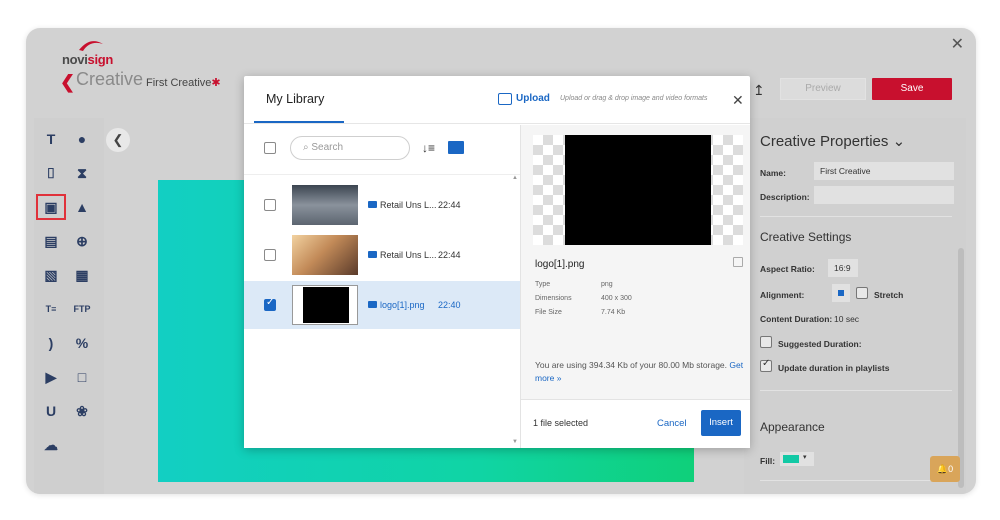 This screenshot has height=520, width=1000. Describe the element at coordinates (82, 411) in the screenshot. I see `twitter-icon: ❀` at that location.